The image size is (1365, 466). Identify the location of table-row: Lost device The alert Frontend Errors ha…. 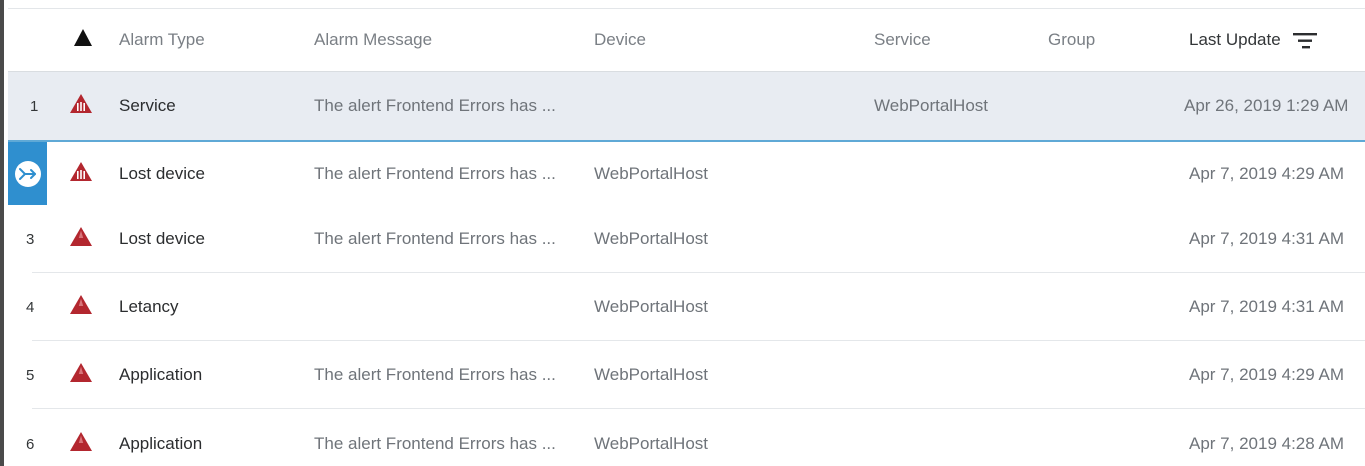
(686, 174).